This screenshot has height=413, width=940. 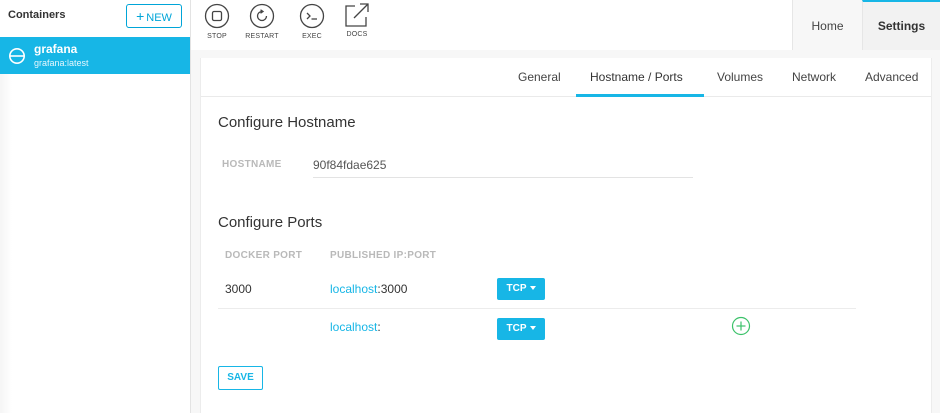 What do you see at coordinates (56, 49) in the screenshot?
I see `container-name: grafana` at bounding box center [56, 49].